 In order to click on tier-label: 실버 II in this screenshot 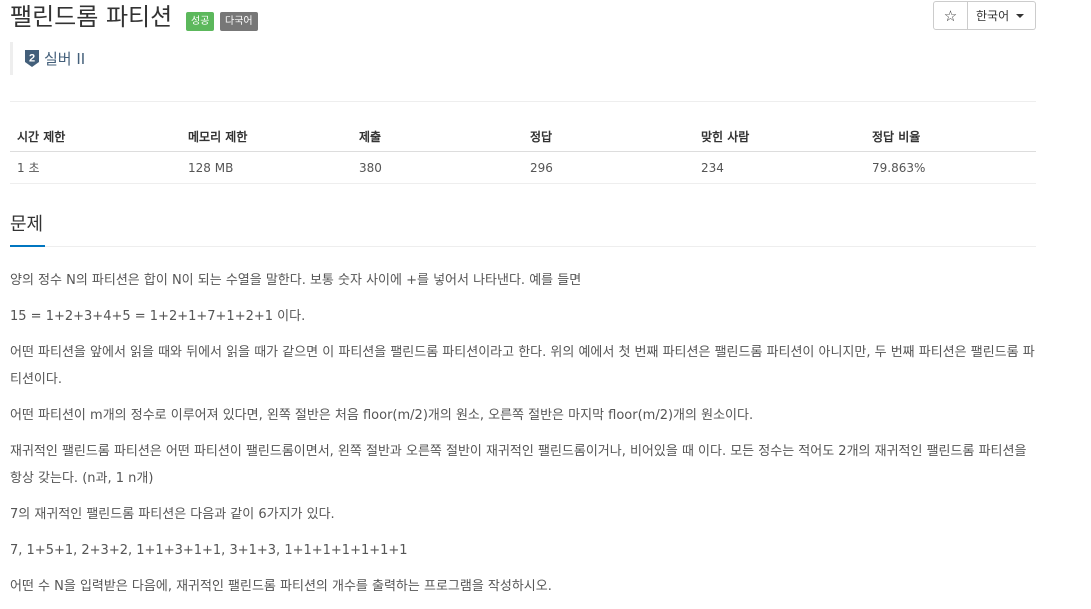, I will do `click(65, 59)`.